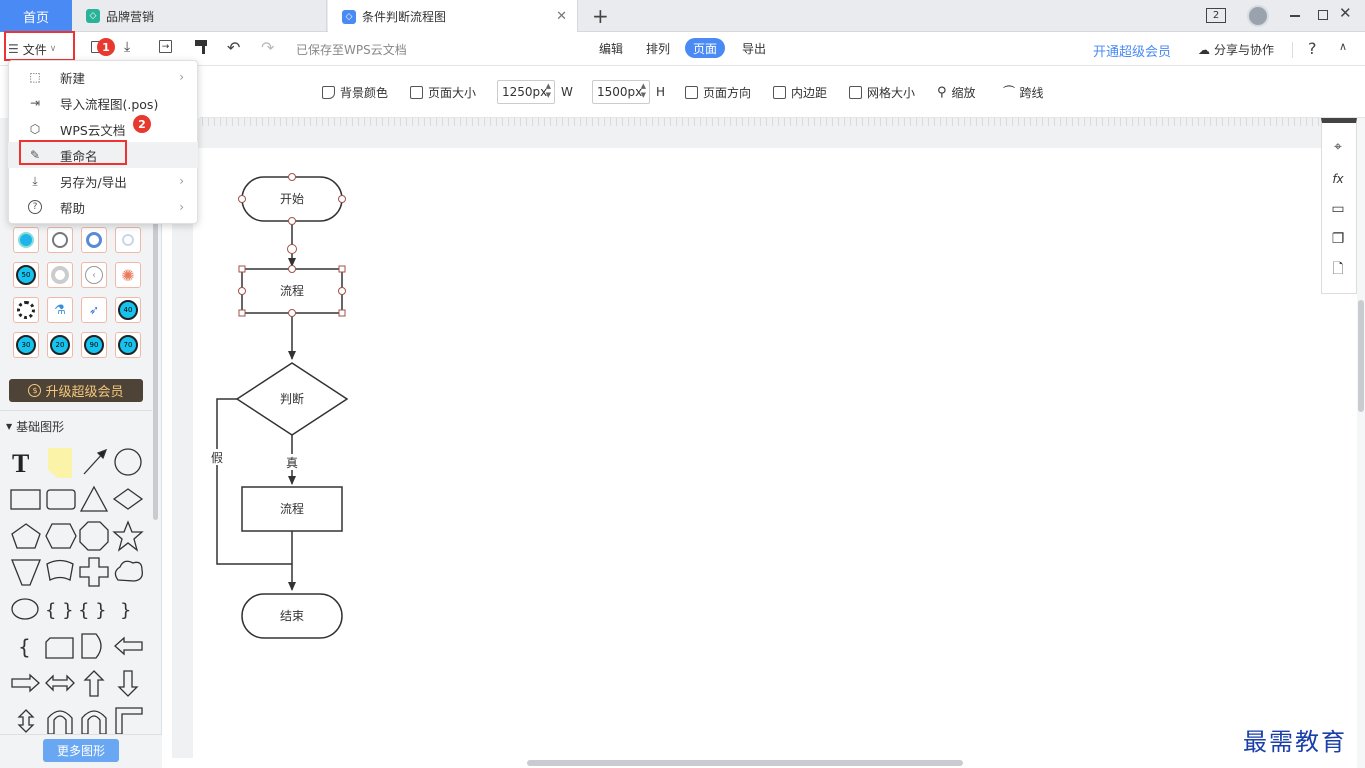  What do you see at coordinates (1236, 49) in the screenshot?
I see `share-button: ☁ 分享与协作` at bounding box center [1236, 49].